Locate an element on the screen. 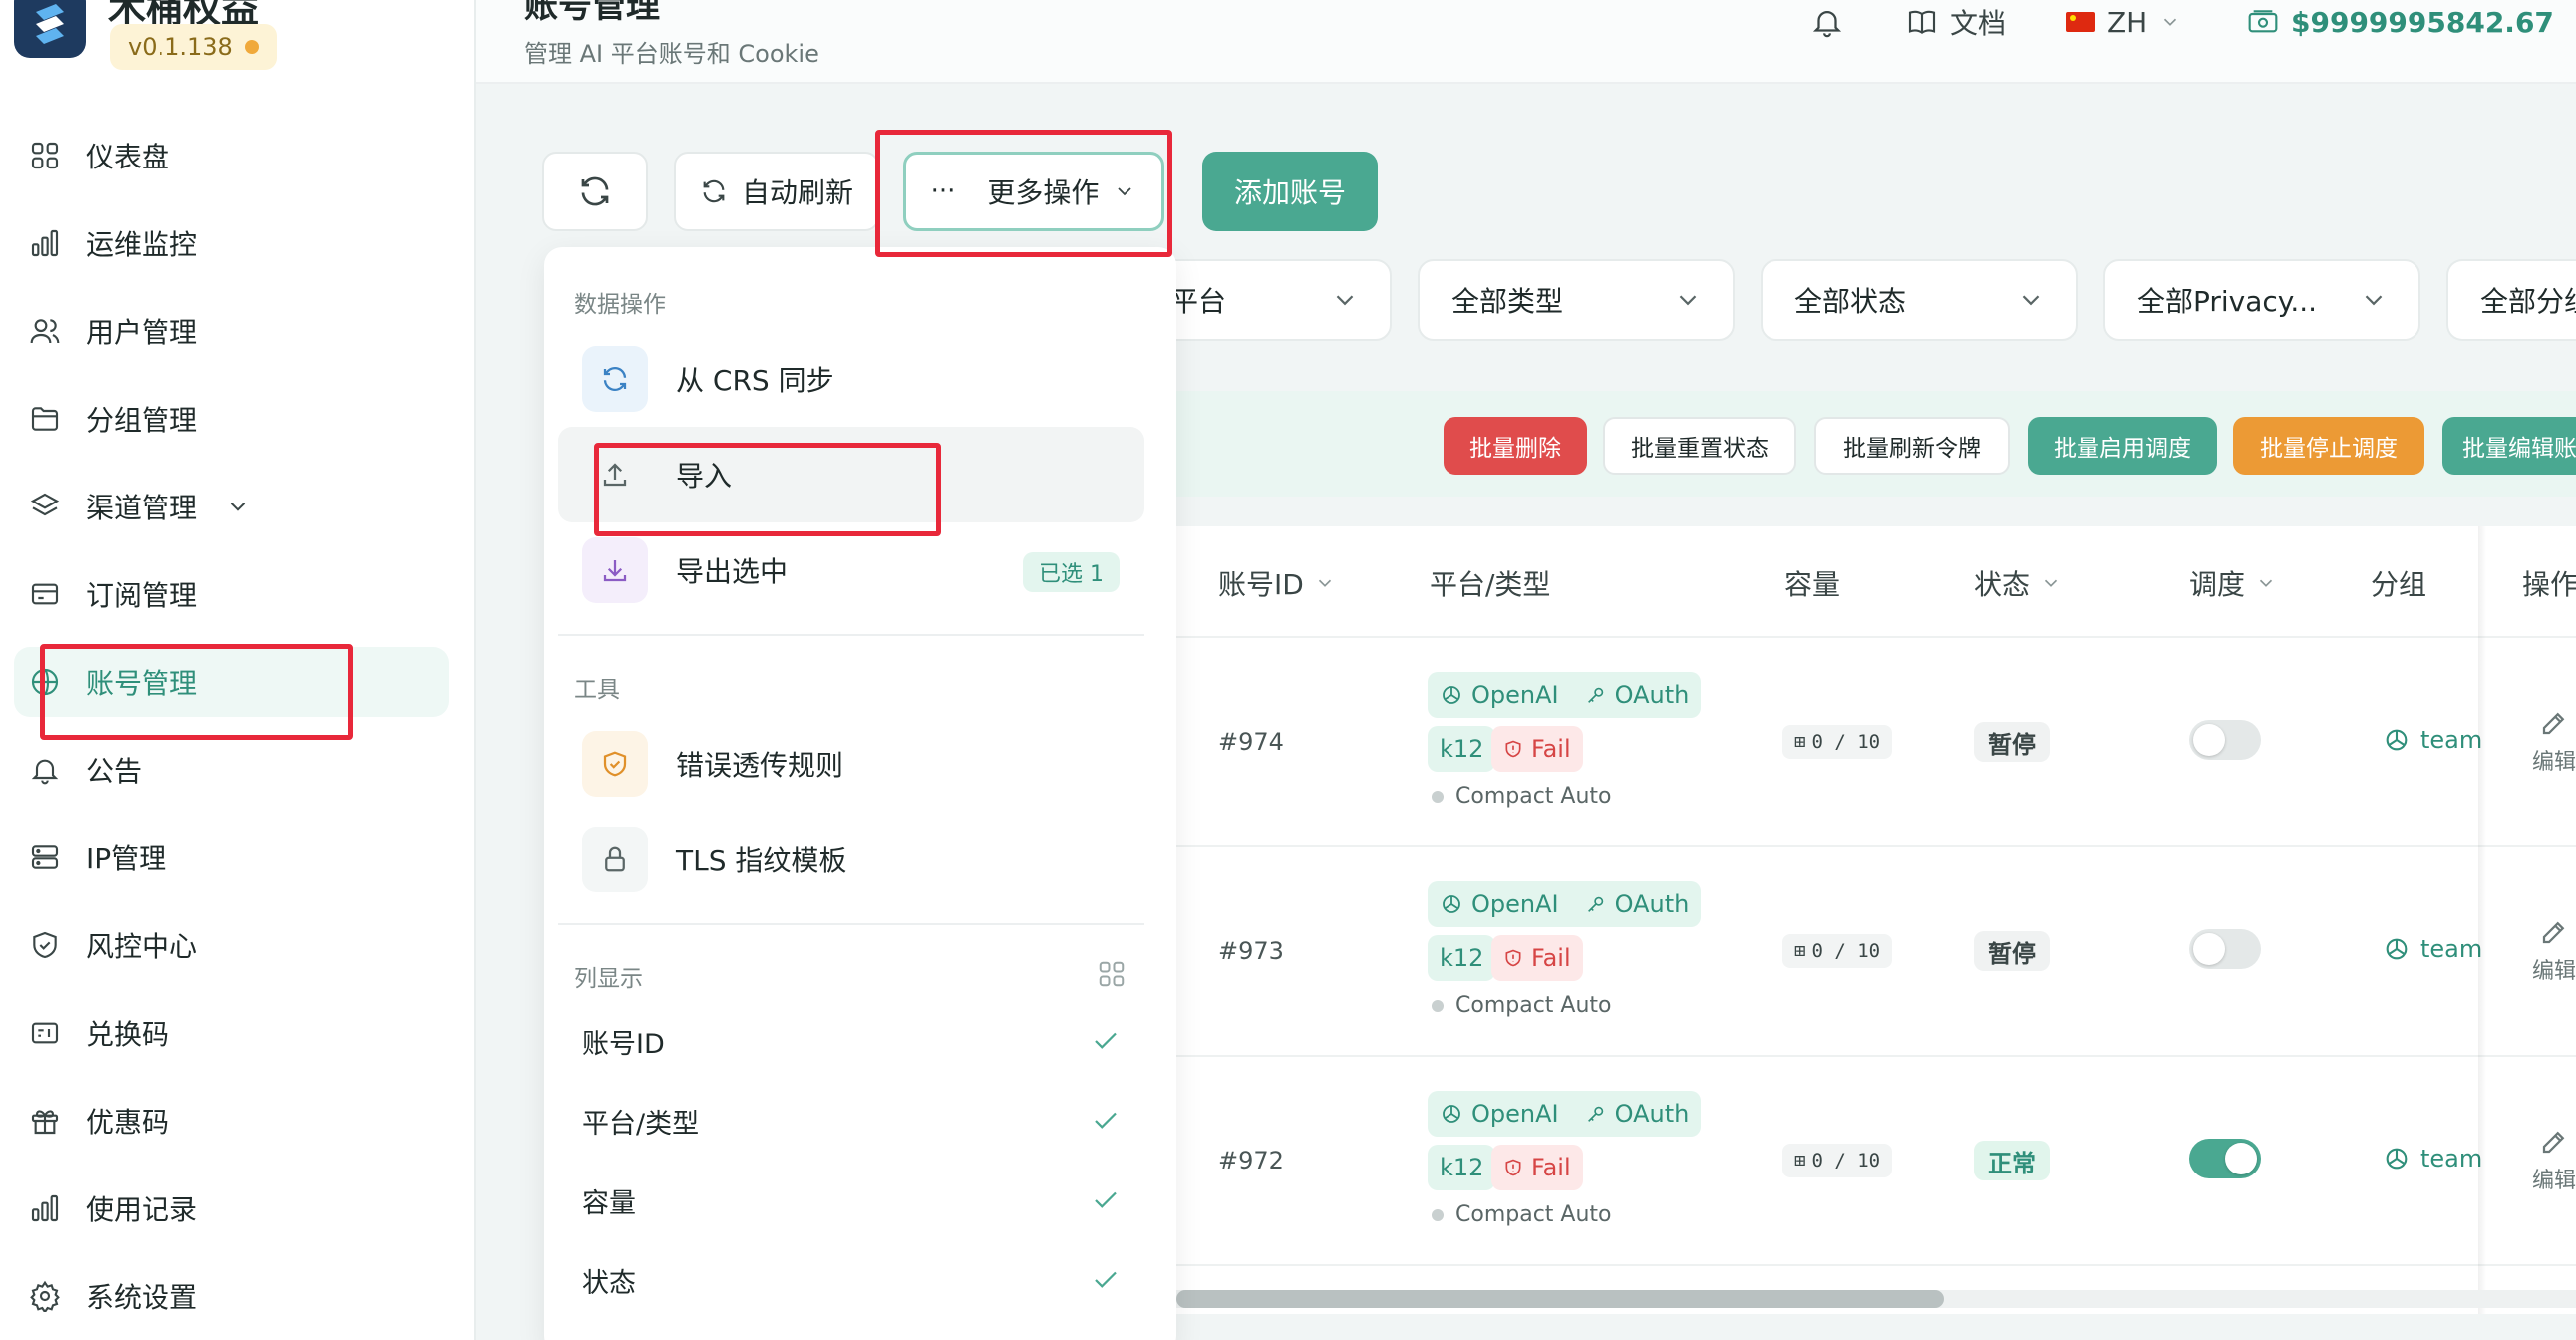 This screenshot has width=2576, height=1340. refresh-icon is located at coordinates (595, 191).